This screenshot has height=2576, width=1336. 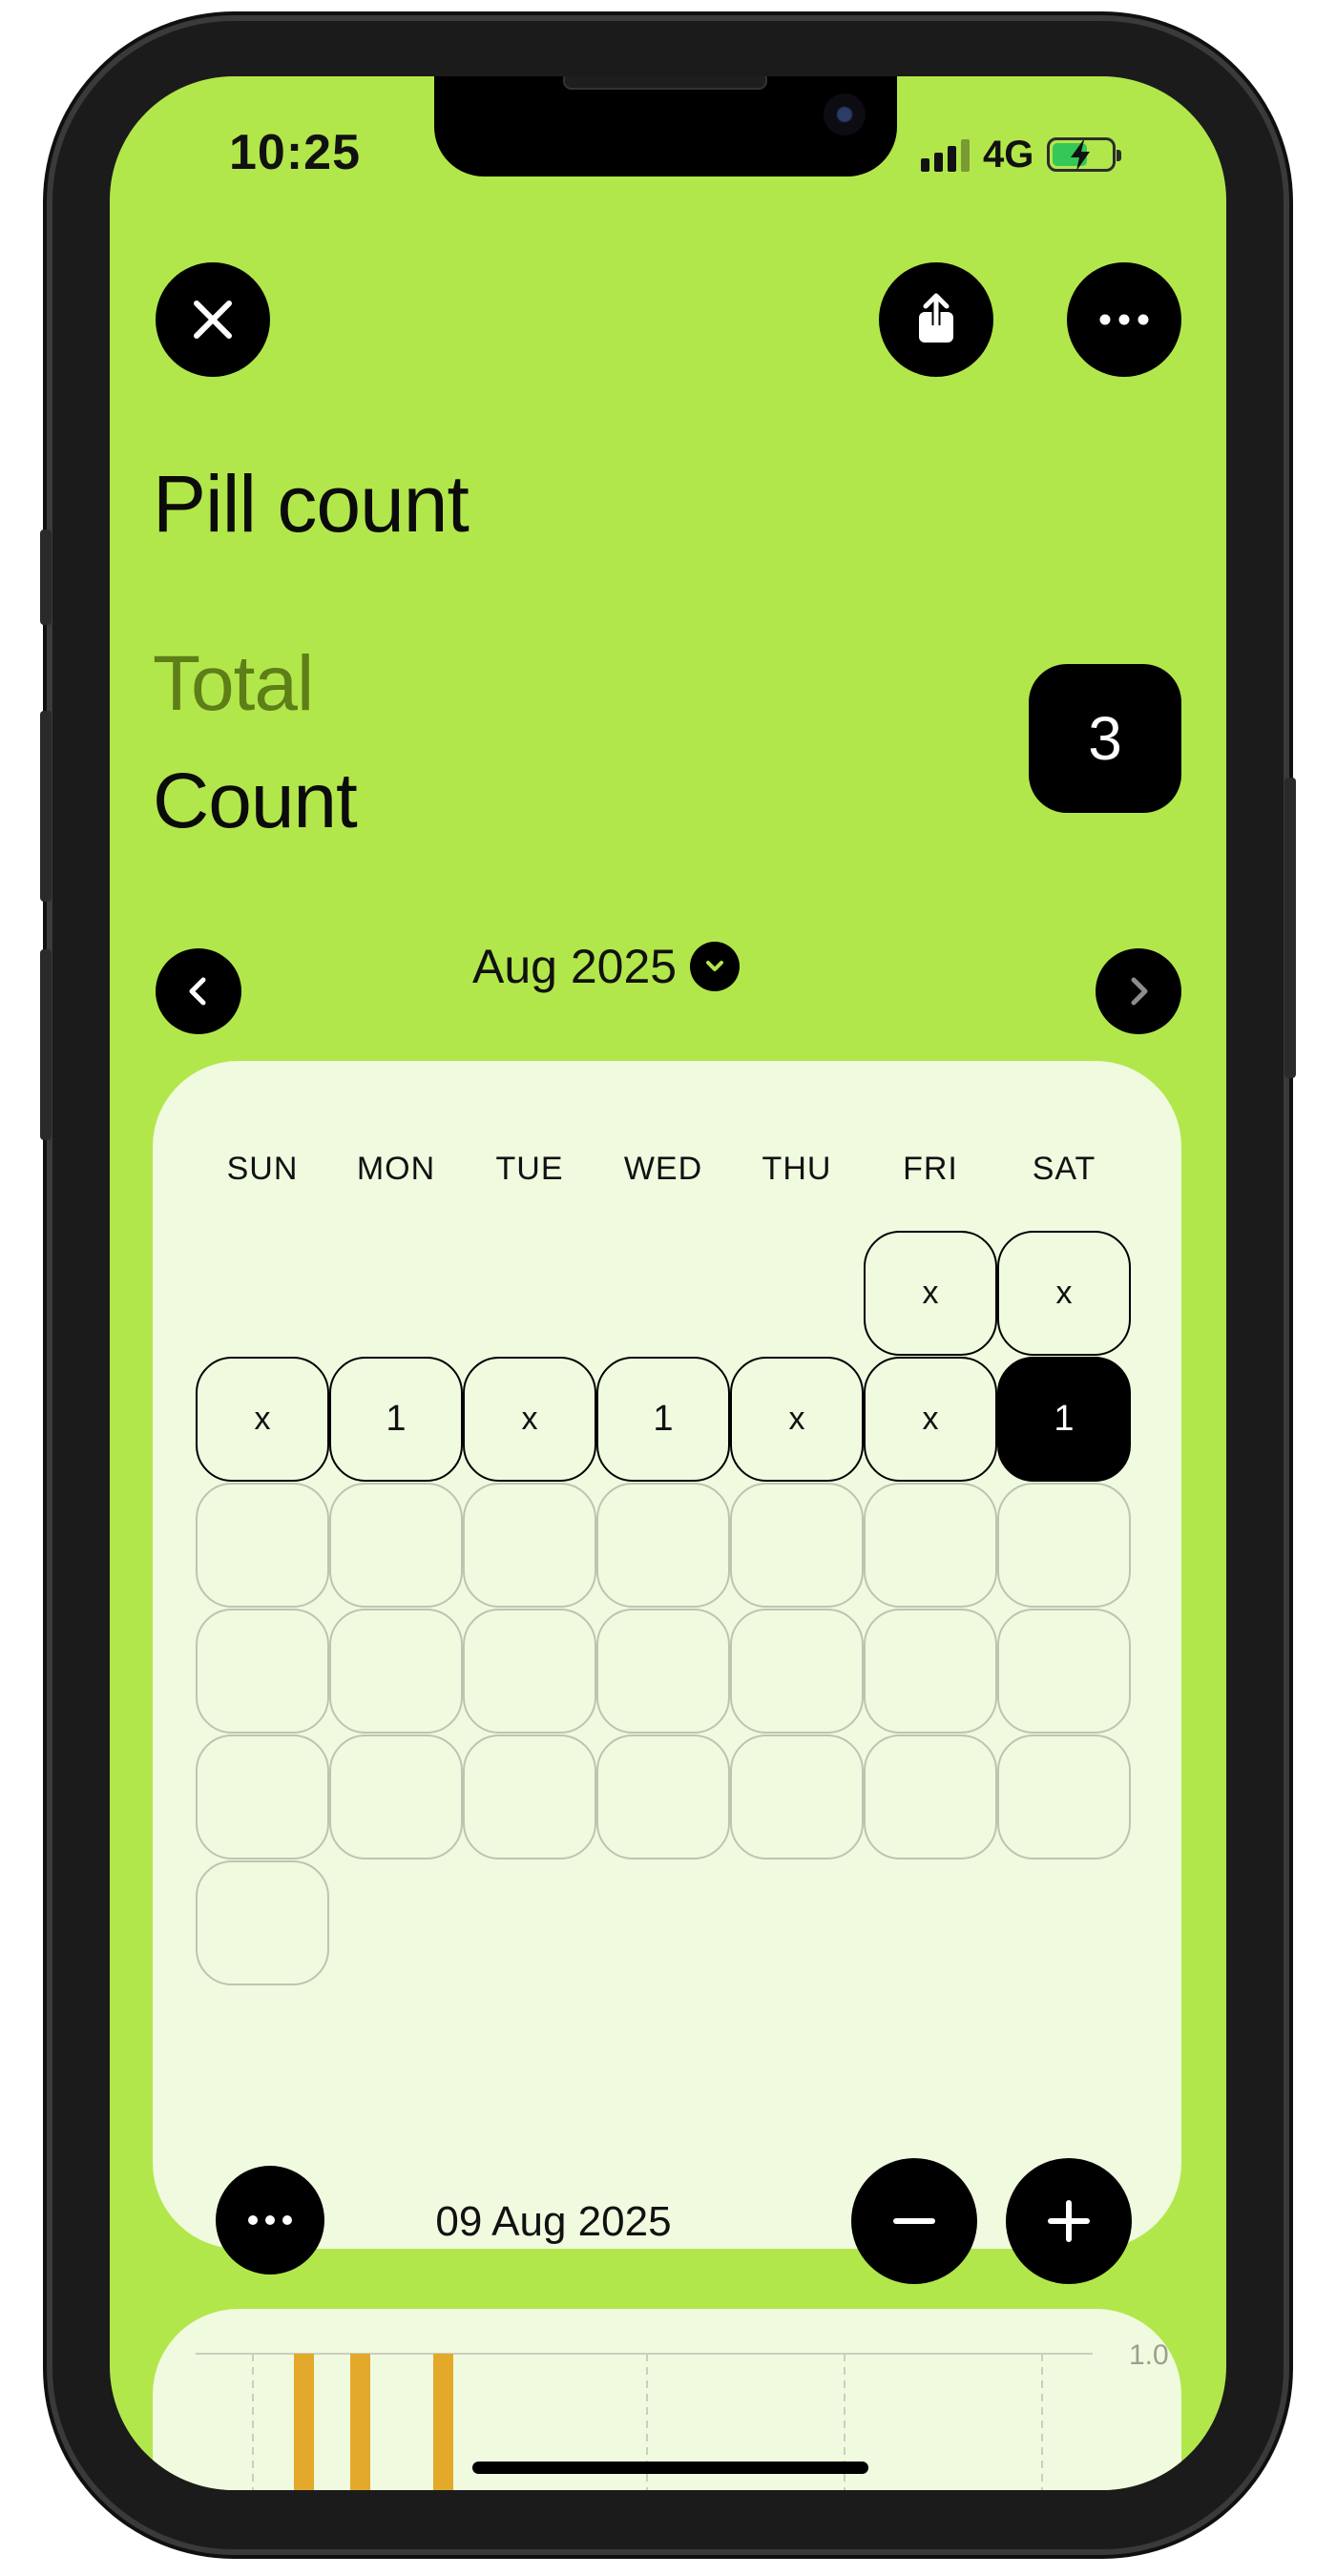 I want to click on decrement-button, so click(x=914, y=2221).